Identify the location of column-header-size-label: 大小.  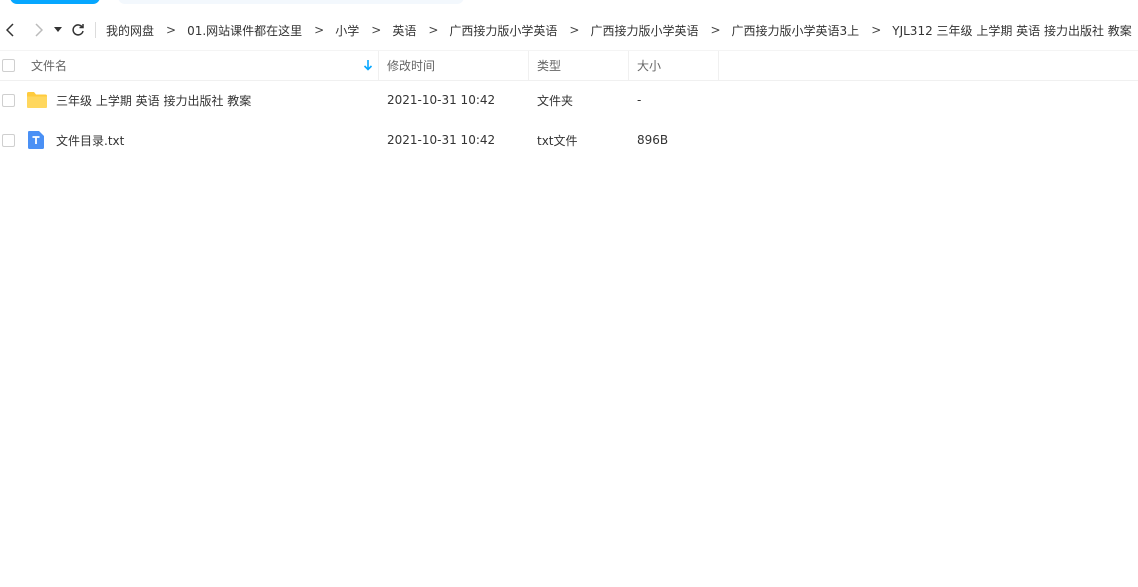
(649, 66).